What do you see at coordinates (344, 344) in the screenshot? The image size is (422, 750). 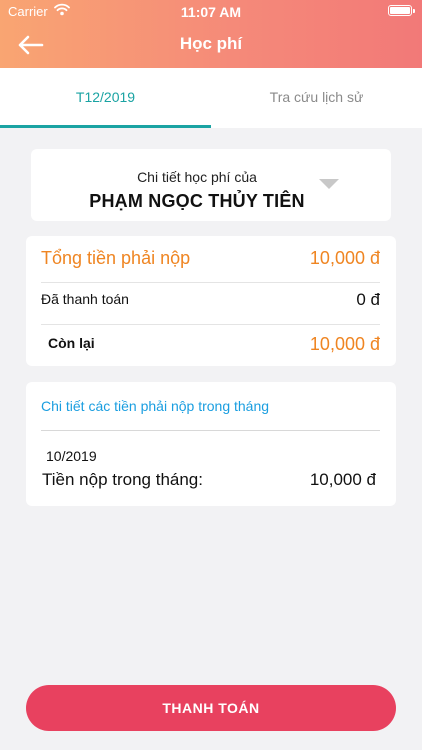 I see `remaining-value: 10,000 đ` at bounding box center [344, 344].